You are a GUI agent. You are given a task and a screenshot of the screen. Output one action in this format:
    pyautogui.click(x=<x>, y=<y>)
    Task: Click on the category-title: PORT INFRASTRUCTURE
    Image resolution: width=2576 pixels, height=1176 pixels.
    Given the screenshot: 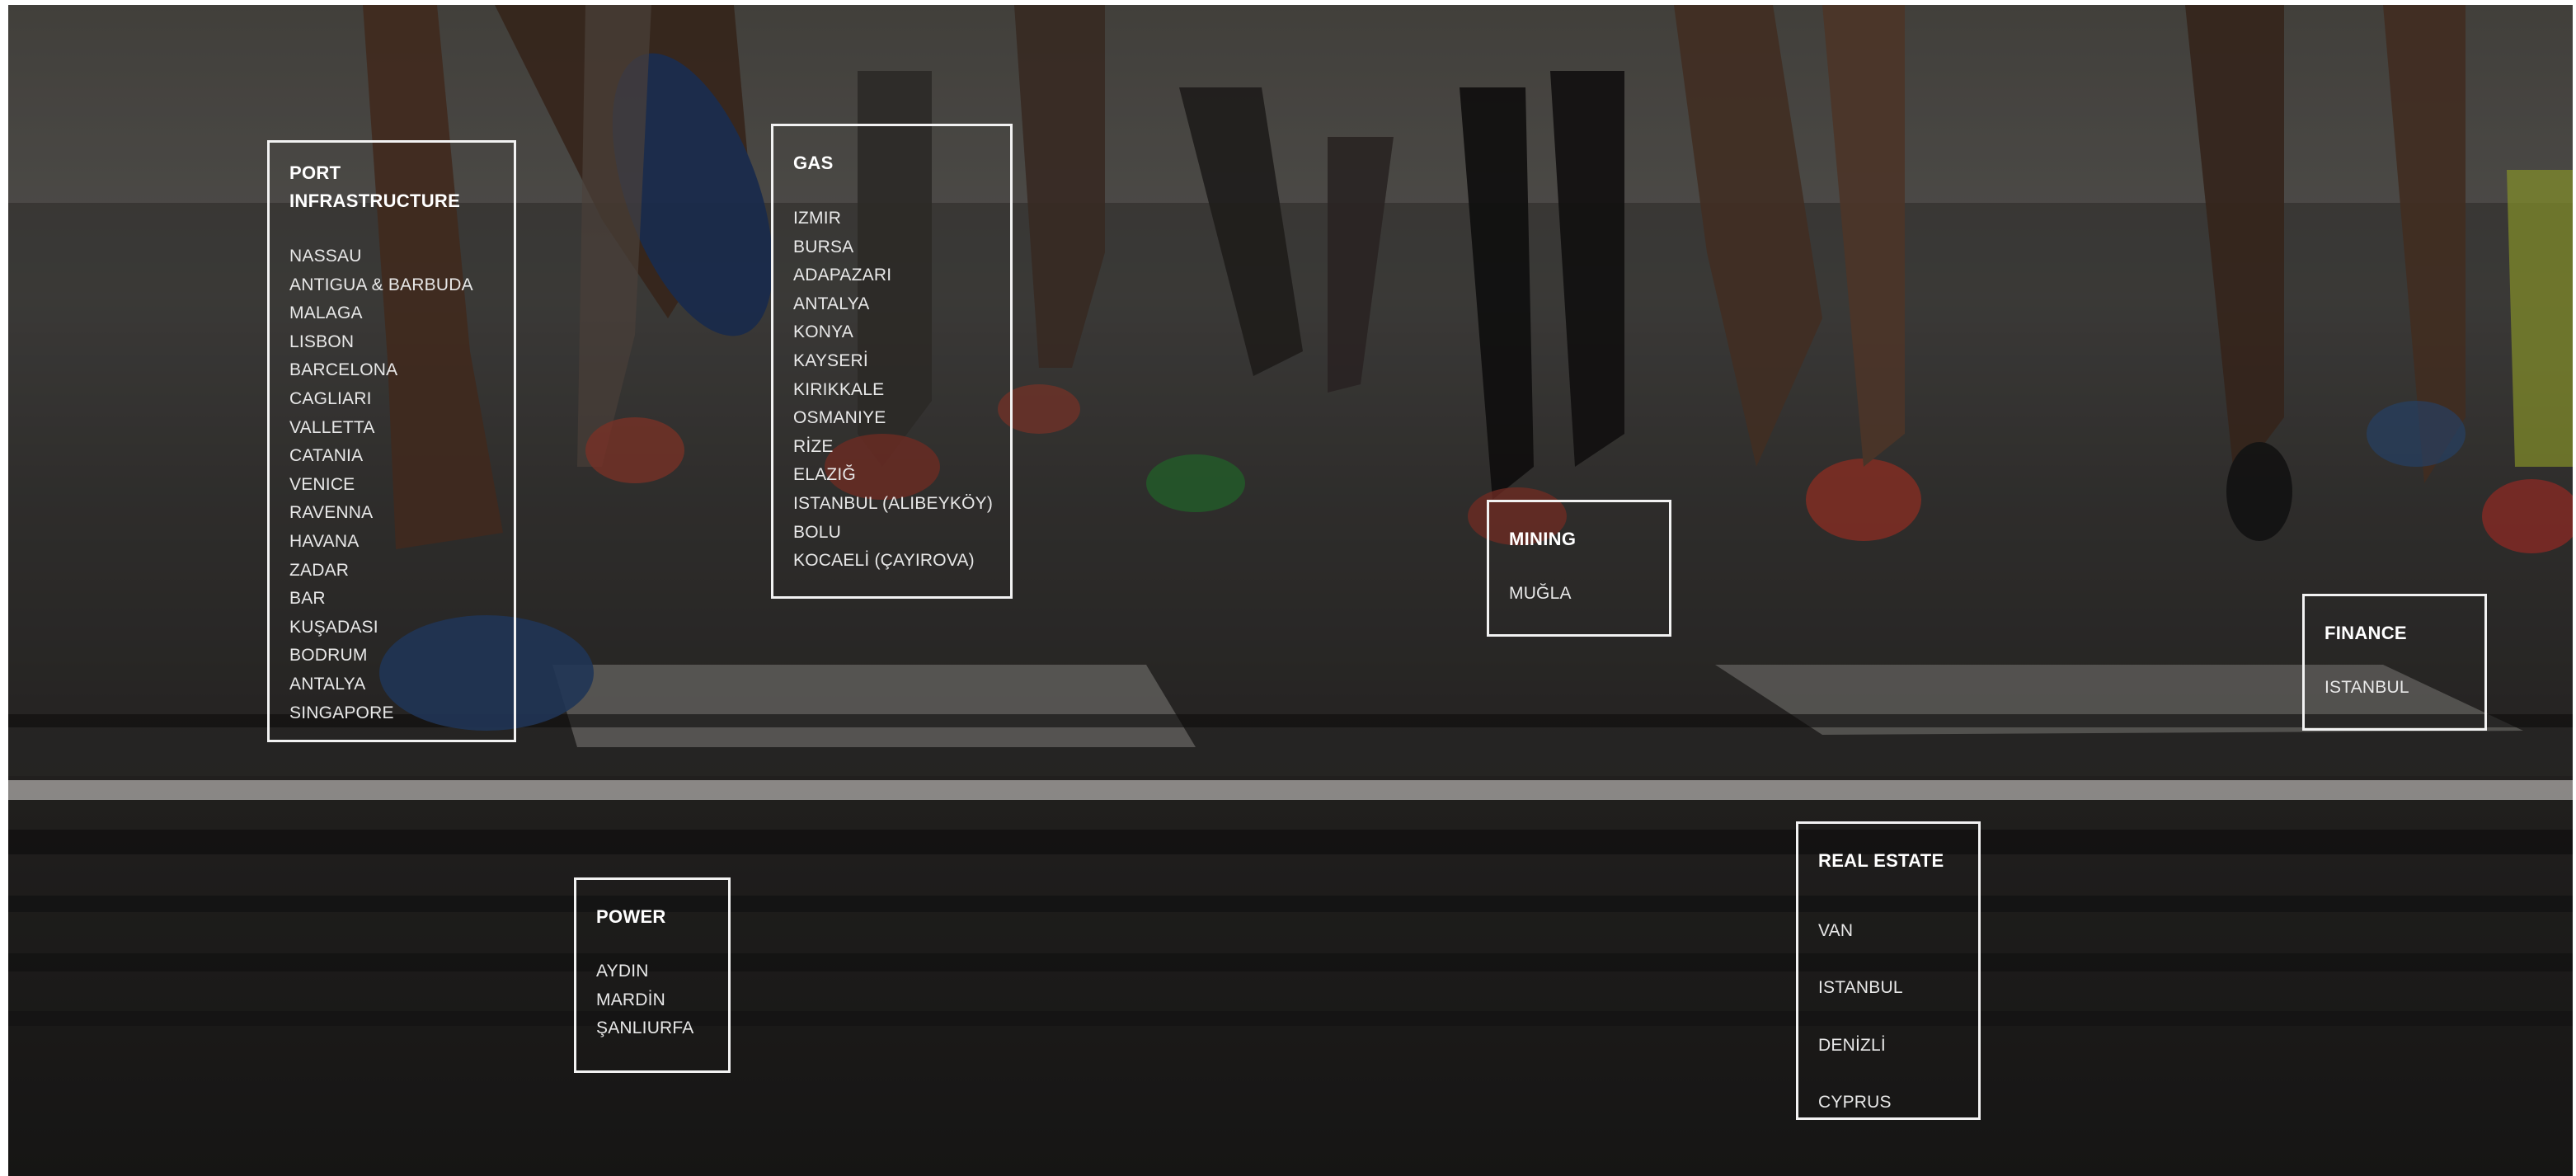 What is the action you would take?
    pyautogui.click(x=375, y=186)
    